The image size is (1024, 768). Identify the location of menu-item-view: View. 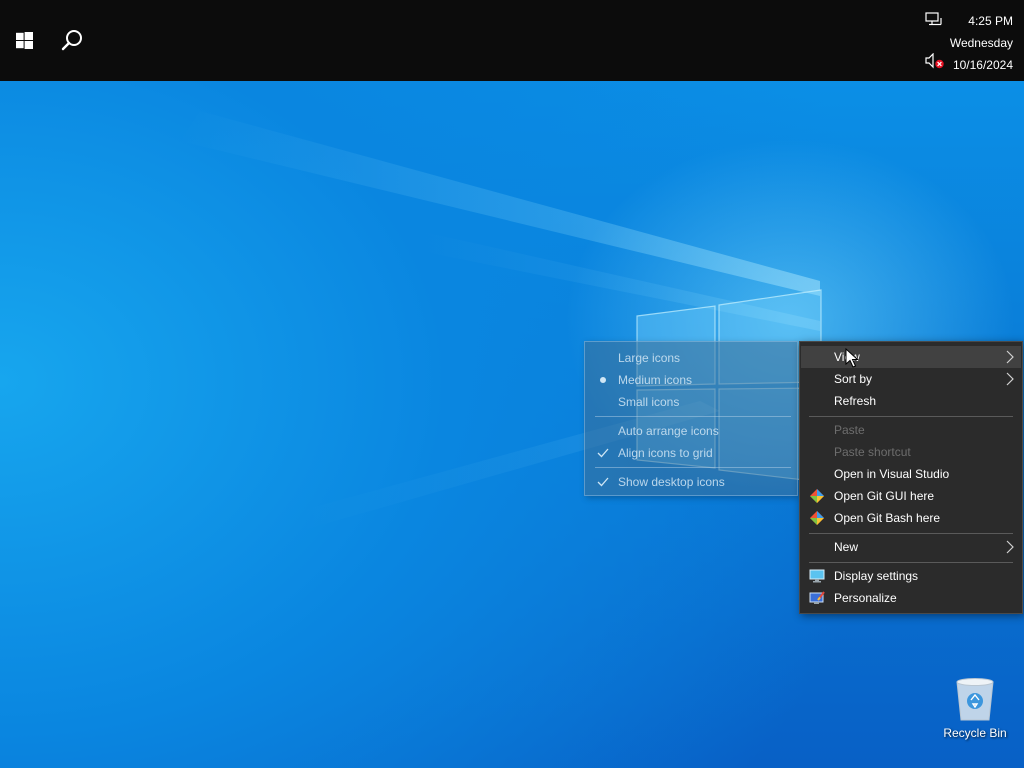
(911, 357).